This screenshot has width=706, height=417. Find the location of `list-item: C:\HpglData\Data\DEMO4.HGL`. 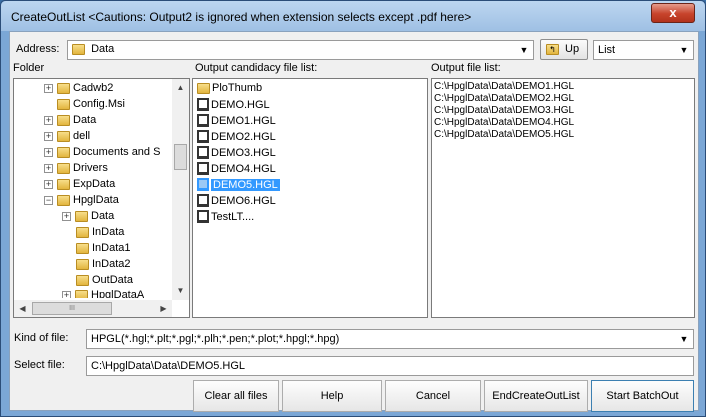

list-item: C:\HpglData\Data\DEMO4.HGL is located at coordinates (504, 123).